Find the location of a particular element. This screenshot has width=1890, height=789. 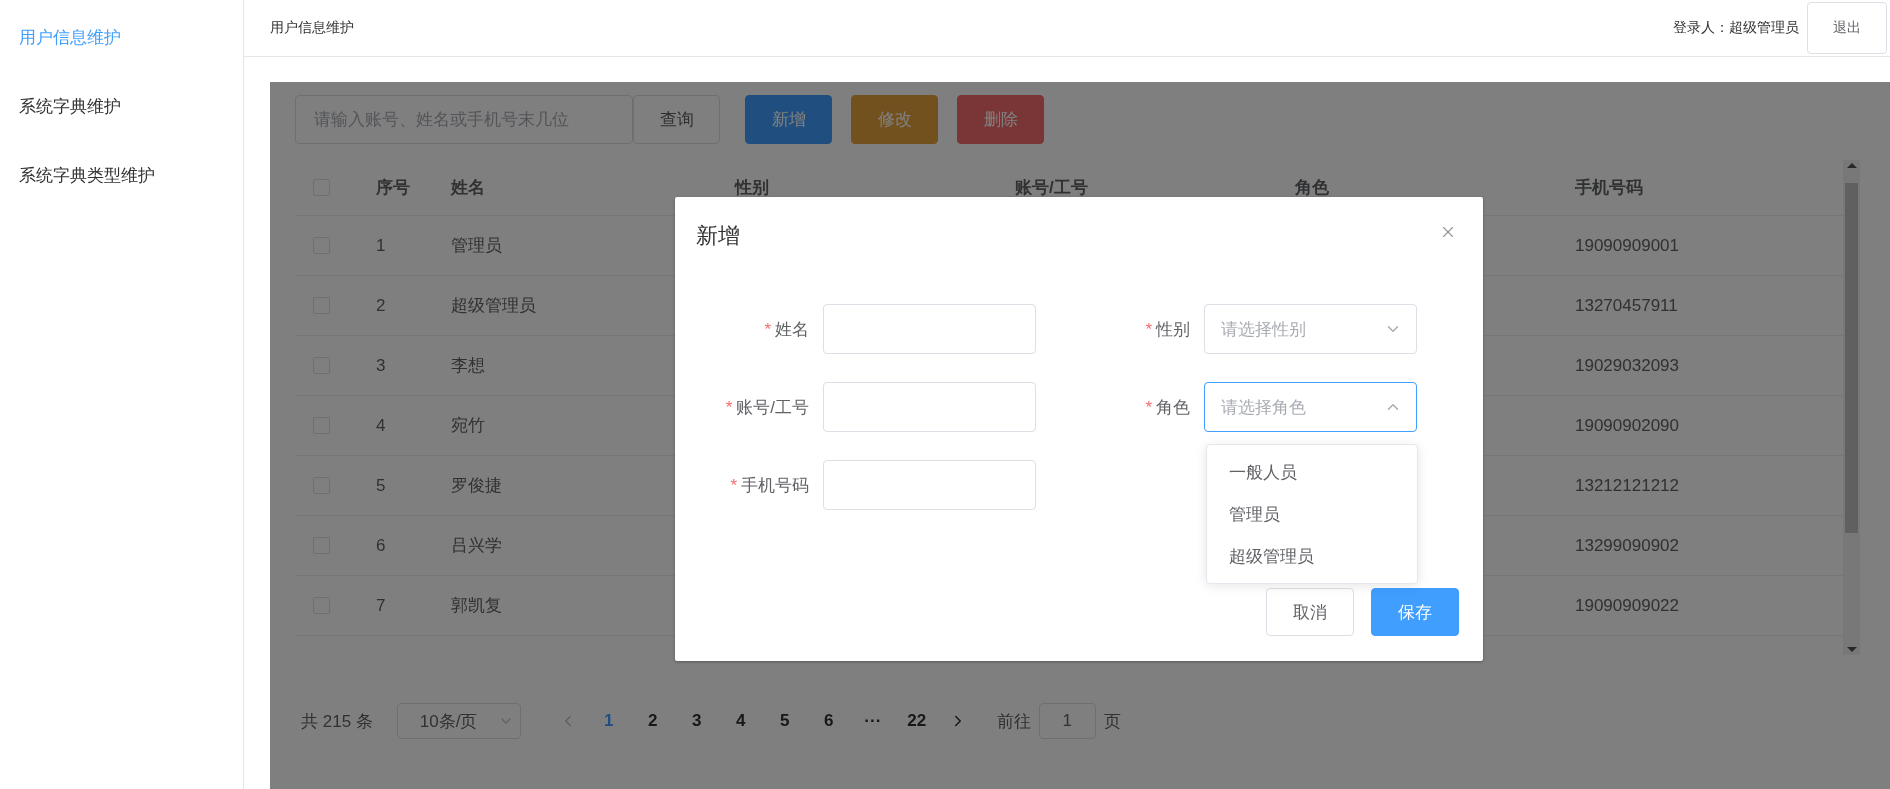

page-number: 5 is located at coordinates (784, 721).